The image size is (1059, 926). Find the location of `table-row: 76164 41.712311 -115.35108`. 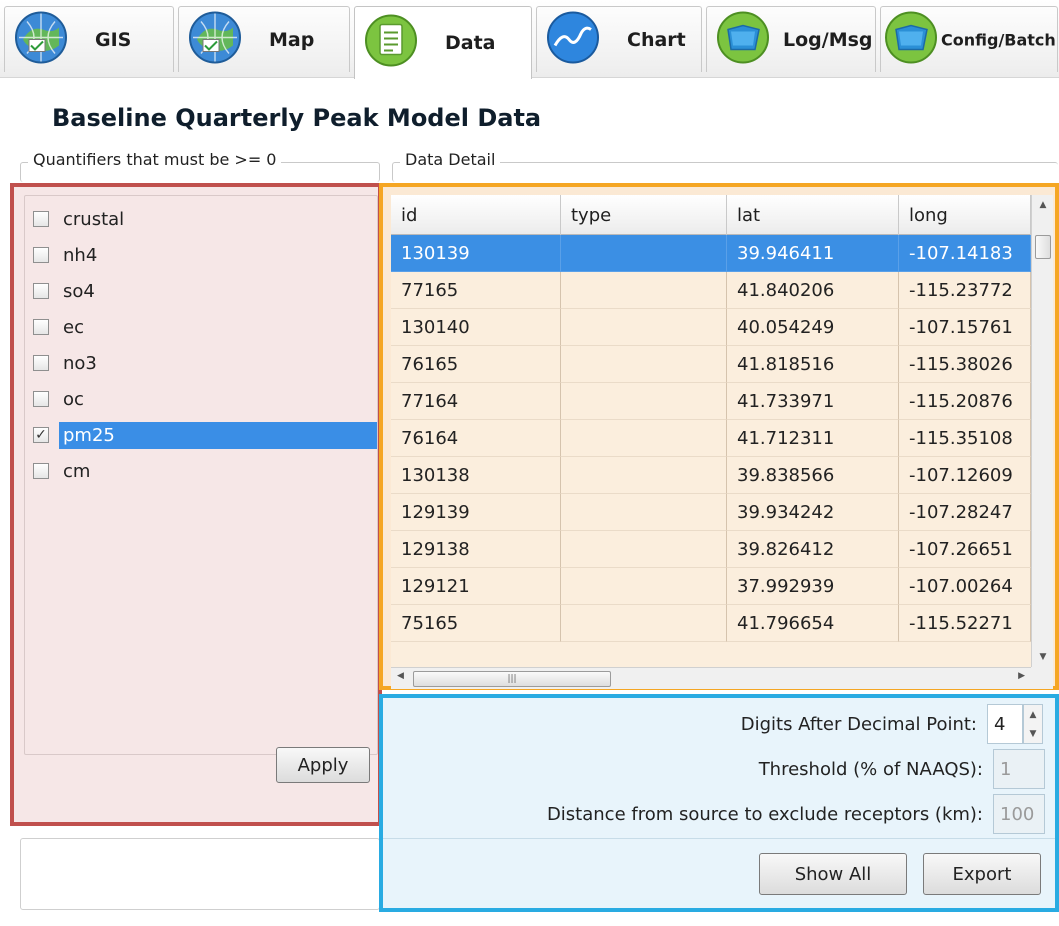

table-row: 76164 41.712311 -115.35108 is located at coordinates (711, 438).